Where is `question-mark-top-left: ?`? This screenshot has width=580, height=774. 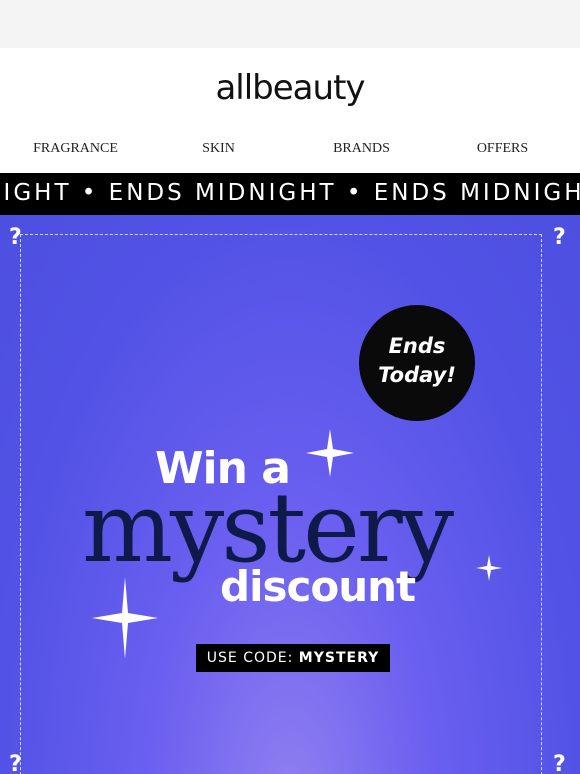
question-mark-top-left: ? is located at coordinates (15, 237).